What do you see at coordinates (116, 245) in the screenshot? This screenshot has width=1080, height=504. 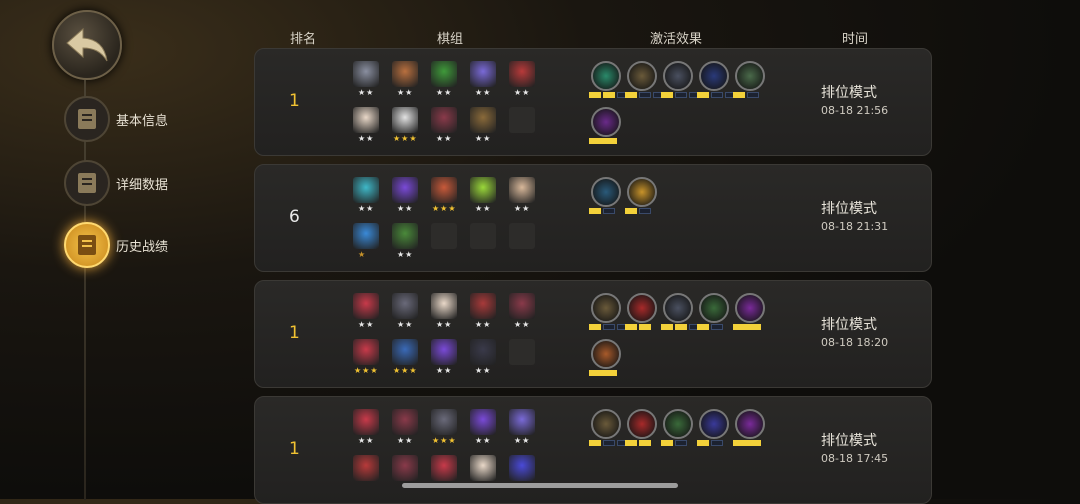 I see `nav-item-3: 历史战绩` at bounding box center [116, 245].